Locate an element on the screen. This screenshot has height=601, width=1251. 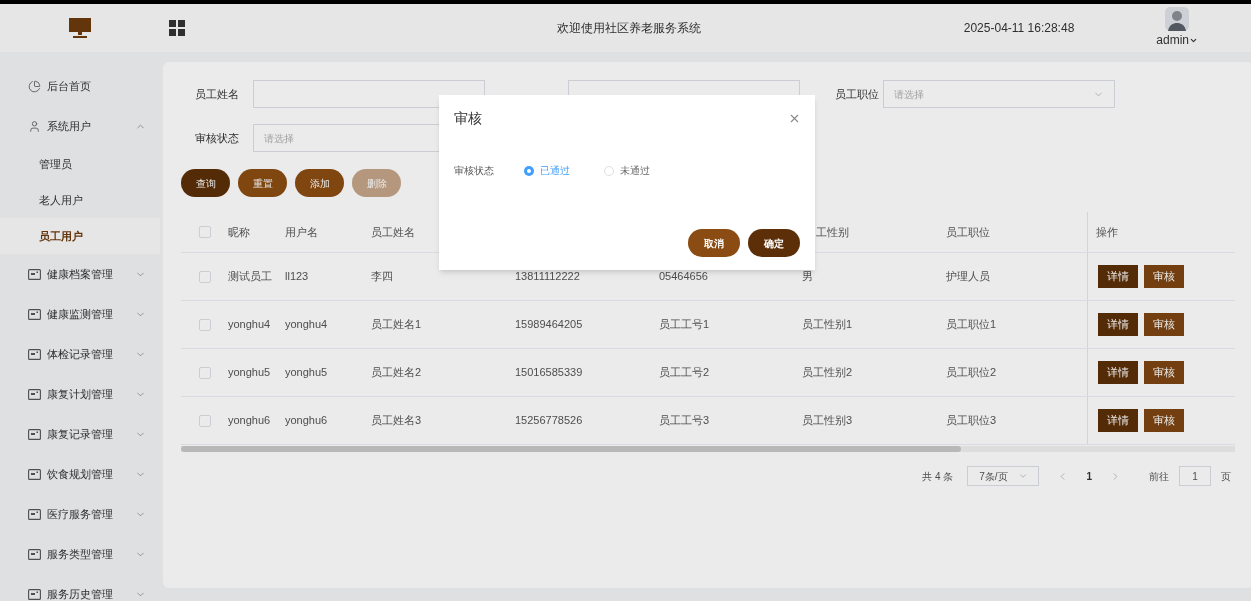
pie-chart-icon is located at coordinates (34, 86).